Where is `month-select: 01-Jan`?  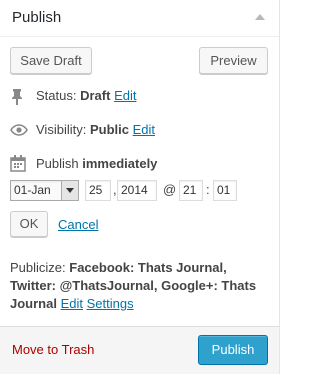
month-select: 01-Jan is located at coordinates (44, 190).